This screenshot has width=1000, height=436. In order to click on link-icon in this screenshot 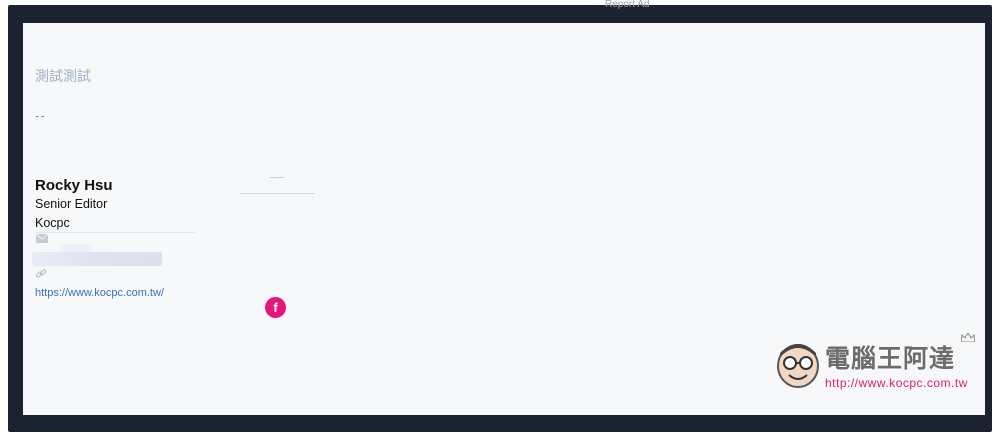, I will do `click(41, 273)`.